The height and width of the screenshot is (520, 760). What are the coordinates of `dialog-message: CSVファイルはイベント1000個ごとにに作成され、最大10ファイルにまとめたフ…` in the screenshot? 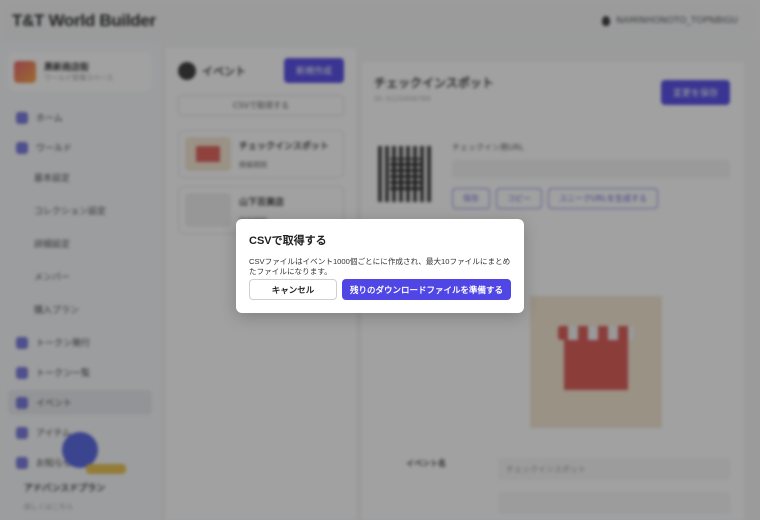 It's located at (380, 266).